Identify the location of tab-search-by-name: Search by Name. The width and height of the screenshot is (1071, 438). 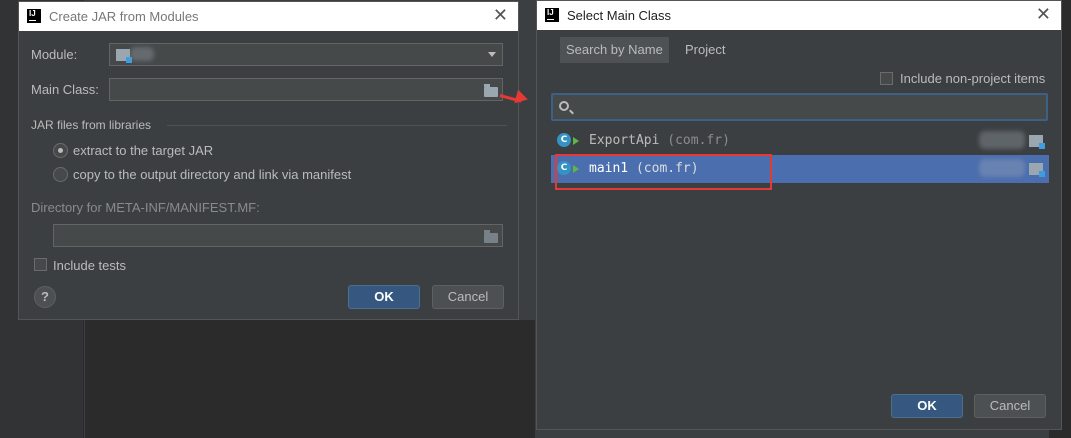
(614, 50).